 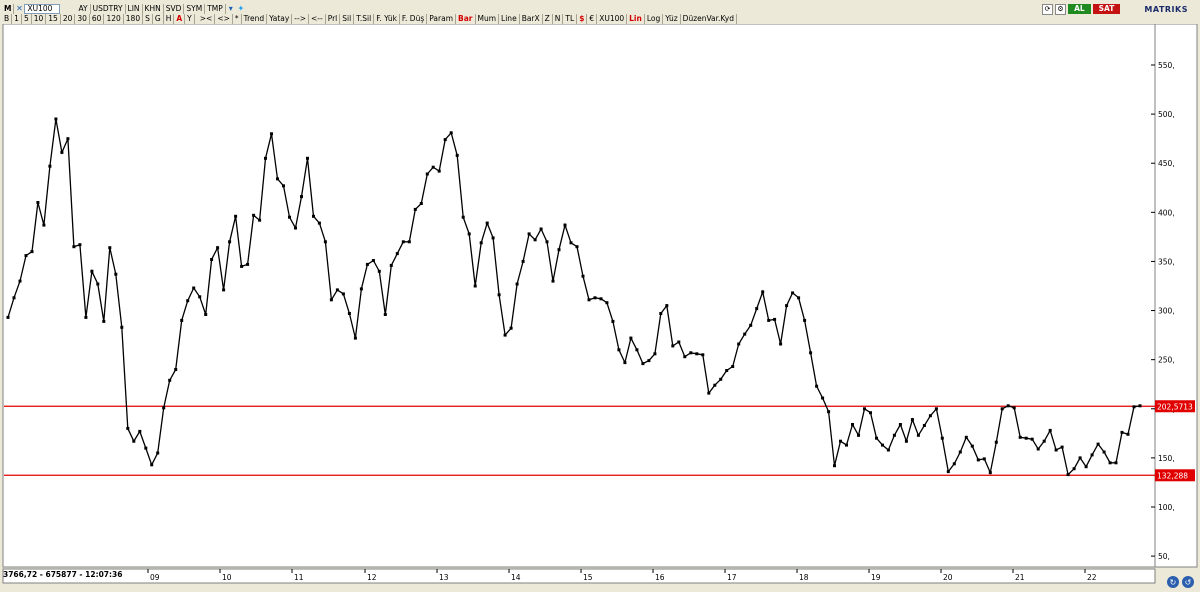 What do you see at coordinates (227, 577) in the screenshot?
I see `x-tick-label: 10` at bounding box center [227, 577].